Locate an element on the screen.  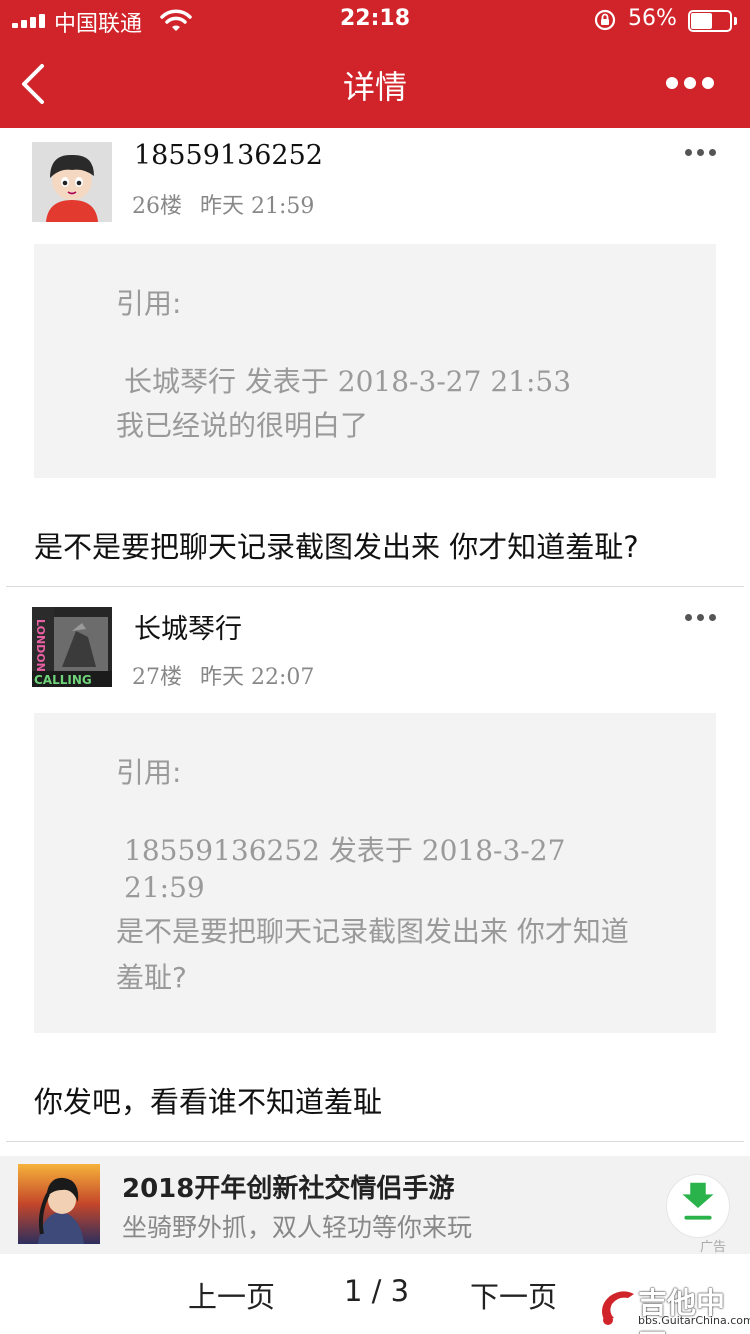
post-meta: 27楼 昨天 22:07 is located at coordinates (223, 675).